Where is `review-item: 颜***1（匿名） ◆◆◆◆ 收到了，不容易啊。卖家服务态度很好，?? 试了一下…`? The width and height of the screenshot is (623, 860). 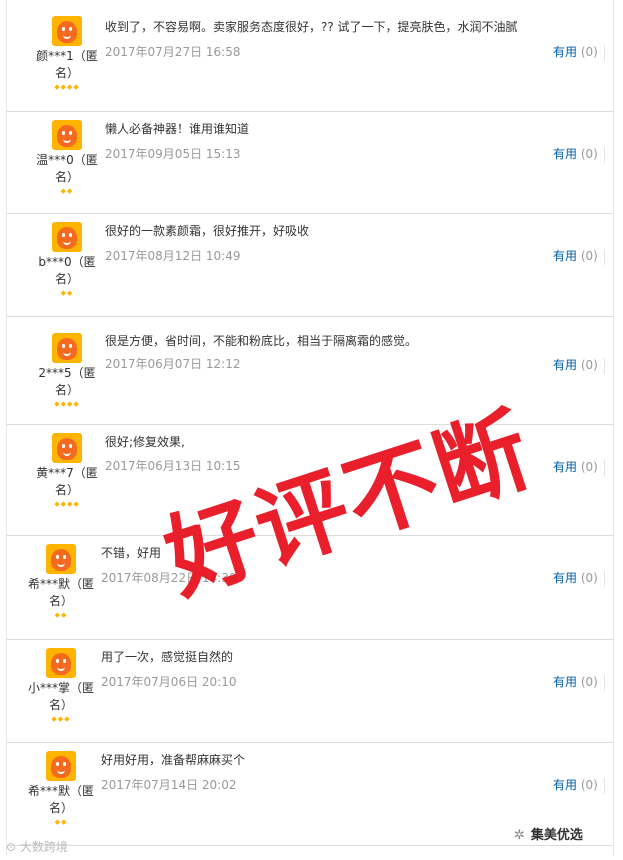 review-item: 颜***1（匿名） ◆◆◆◆ 收到了，不容易啊。卖家服务态度很好，?? 试了一下… is located at coordinates (310, 56).